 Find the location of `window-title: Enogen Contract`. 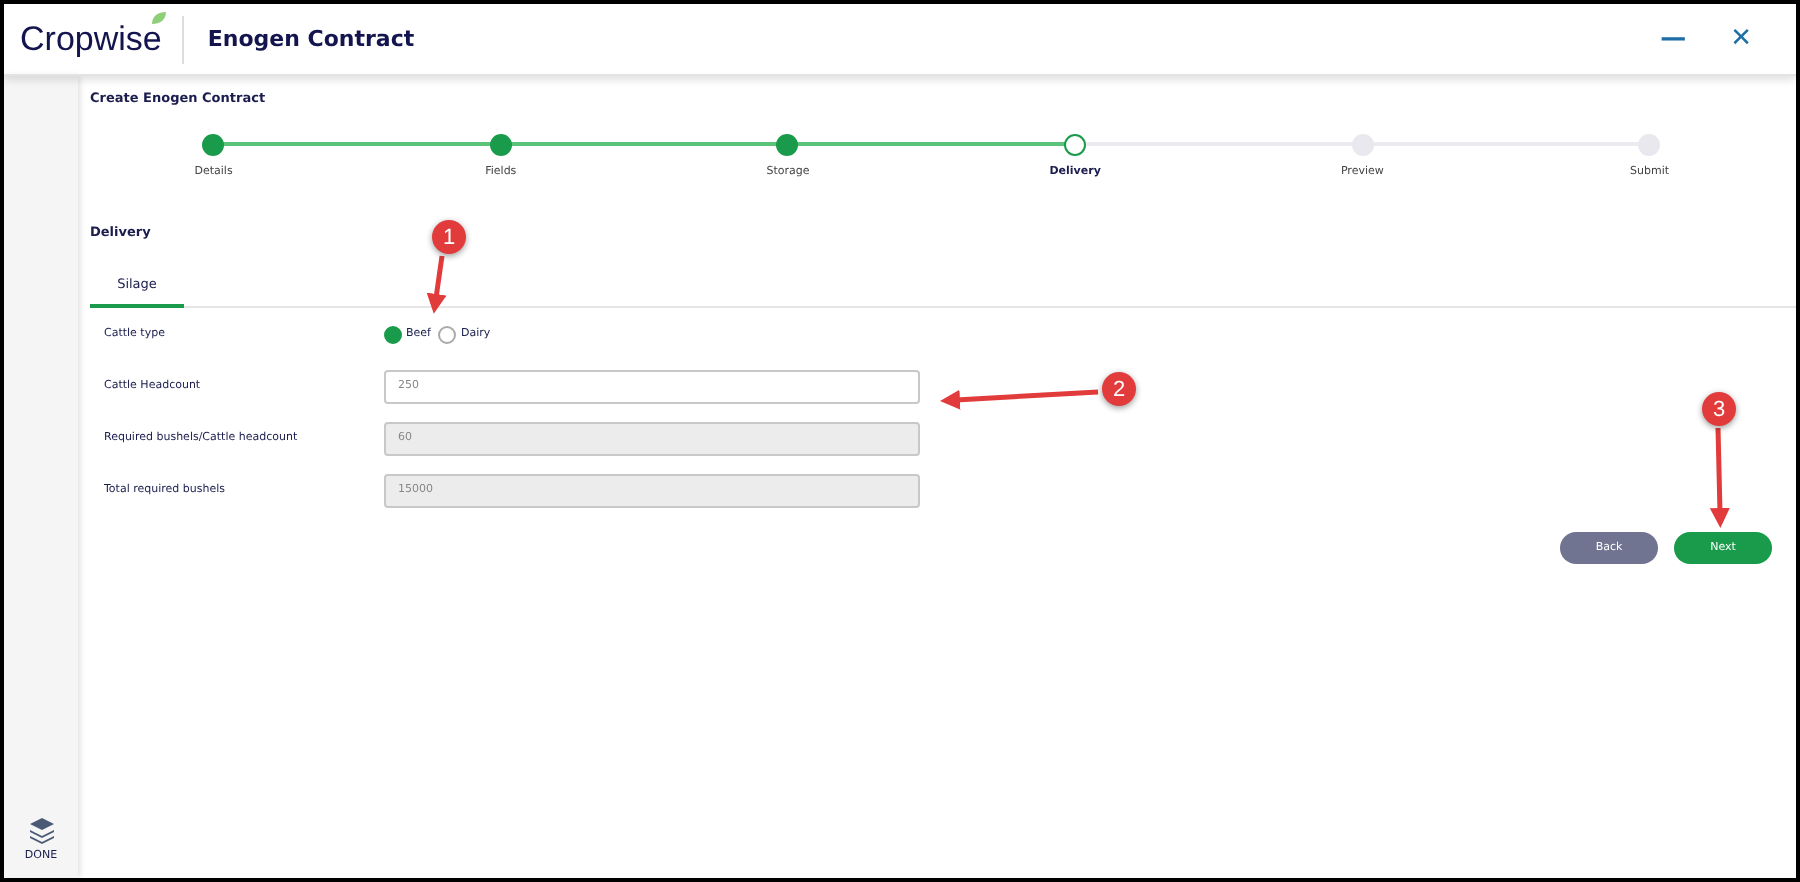

window-title: Enogen Contract is located at coordinates (311, 39).